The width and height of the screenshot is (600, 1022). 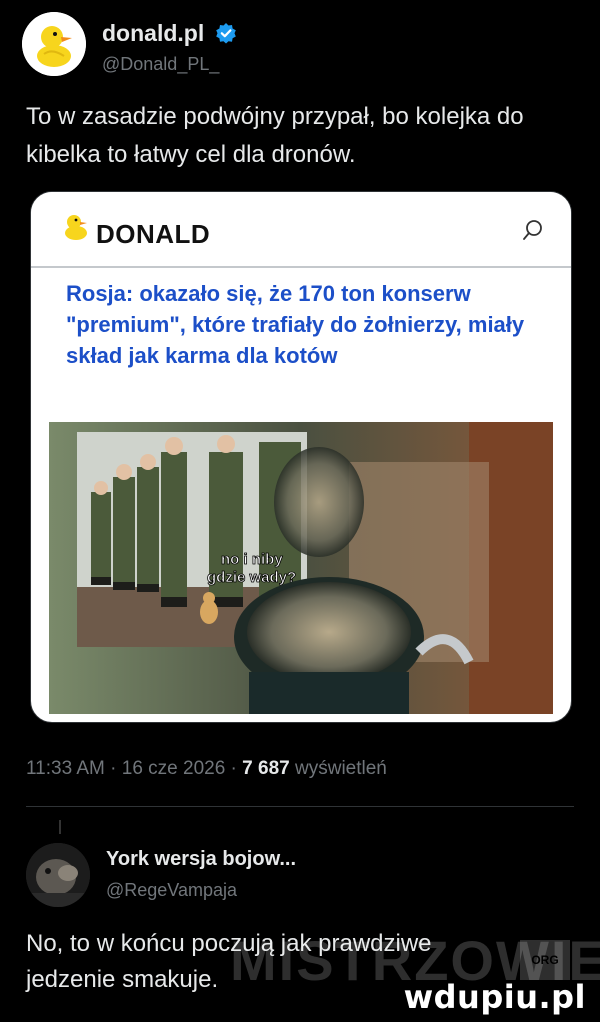 I want to click on meme-caption-line-1: no i niby, so click(x=252, y=559).